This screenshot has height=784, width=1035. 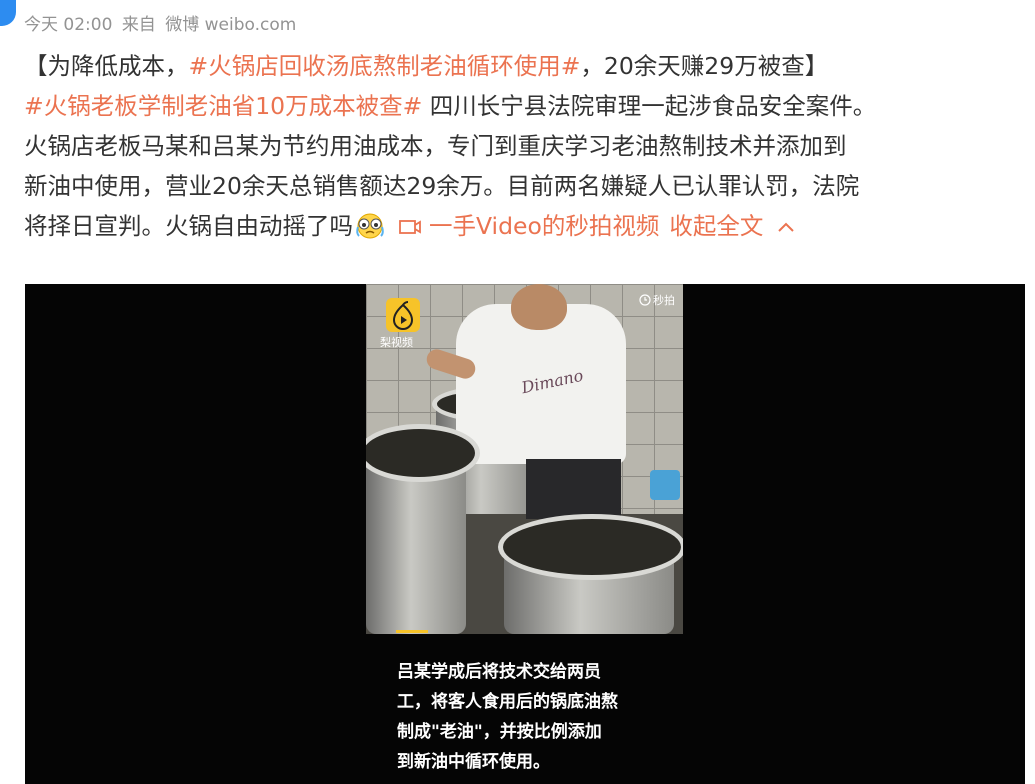 What do you see at coordinates (544, 226) in the screenshot?
I see `video-link-label: 一手Video的秒拍视频` at bounding box center [544, 226].